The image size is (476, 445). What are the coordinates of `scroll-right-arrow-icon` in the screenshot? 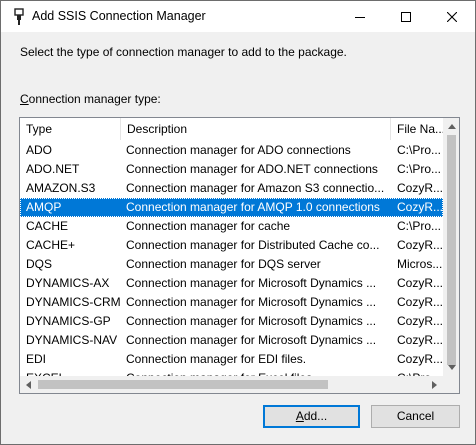 It's located at (434, 384).